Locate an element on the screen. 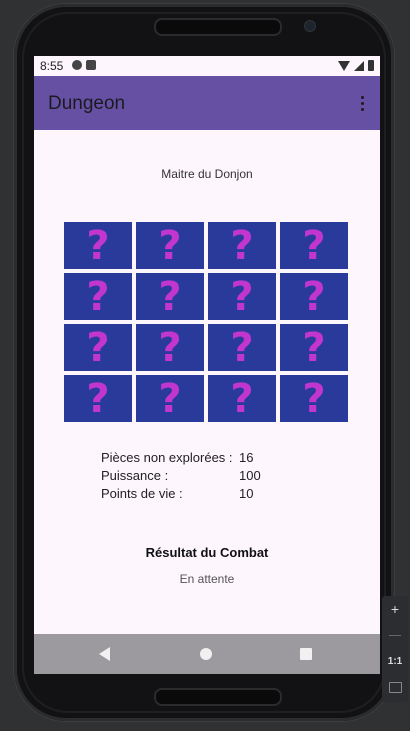  wifi-icon is located at coordinates (344, 65).